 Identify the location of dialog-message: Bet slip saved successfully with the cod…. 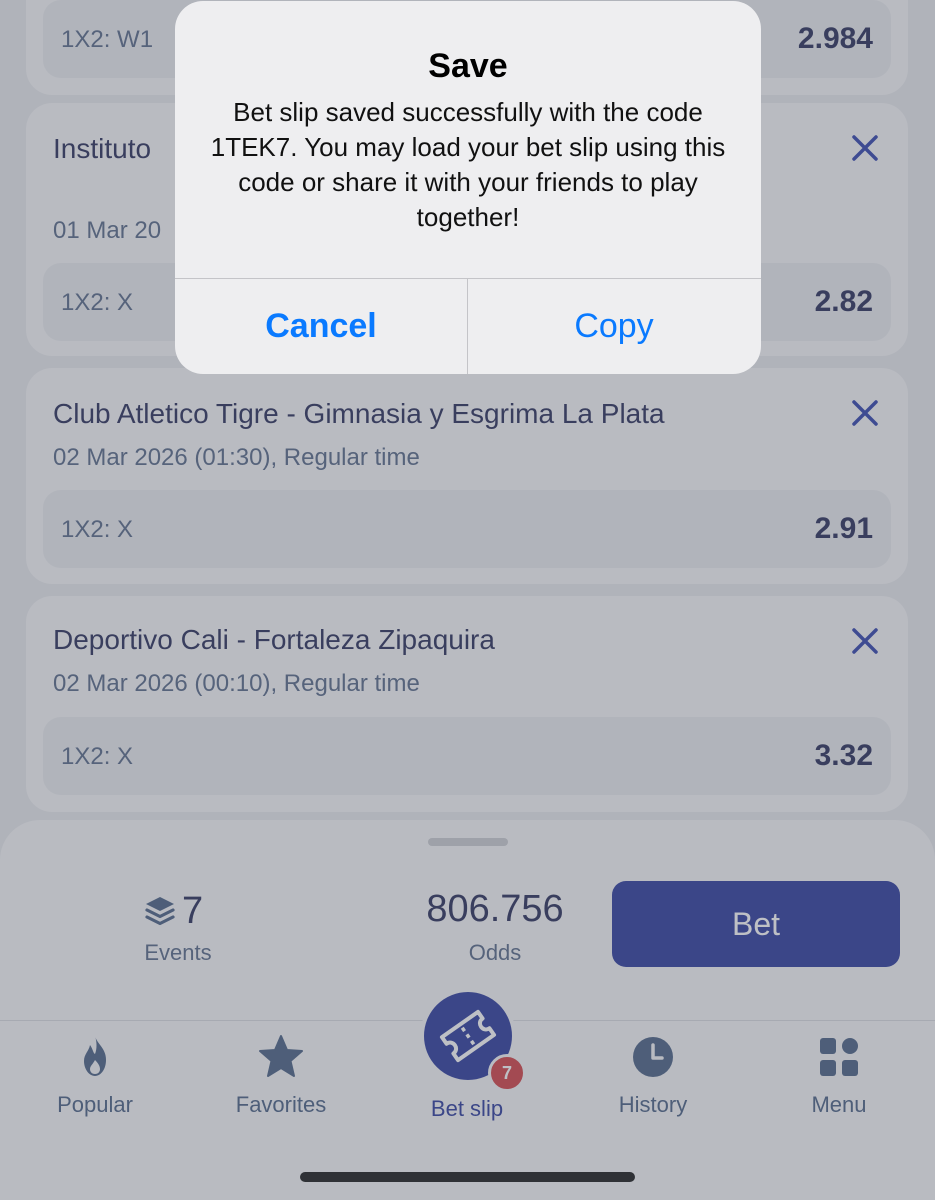
(468, 164).